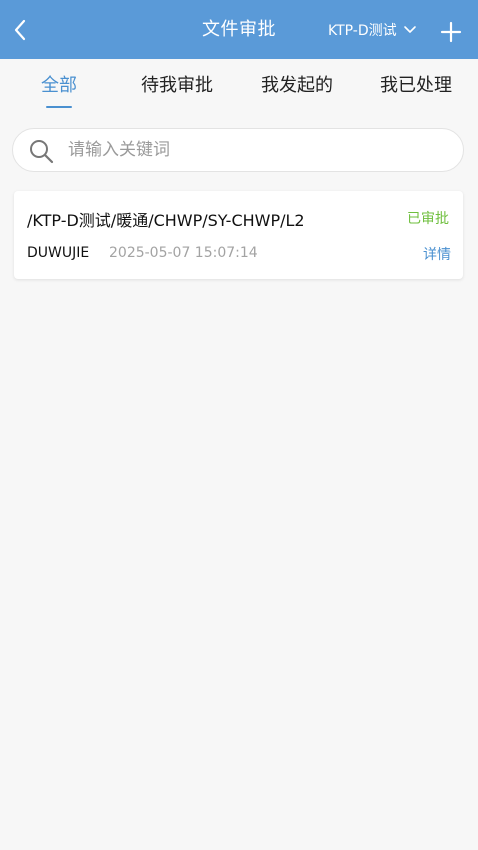 This screenshot has height=850, width=478. What do you see at coordinates (239, 85) in the screenshot?
I see `tab-bar: 全部 待我审批 我发起的 我已处理` at bounding box center [239, 85].